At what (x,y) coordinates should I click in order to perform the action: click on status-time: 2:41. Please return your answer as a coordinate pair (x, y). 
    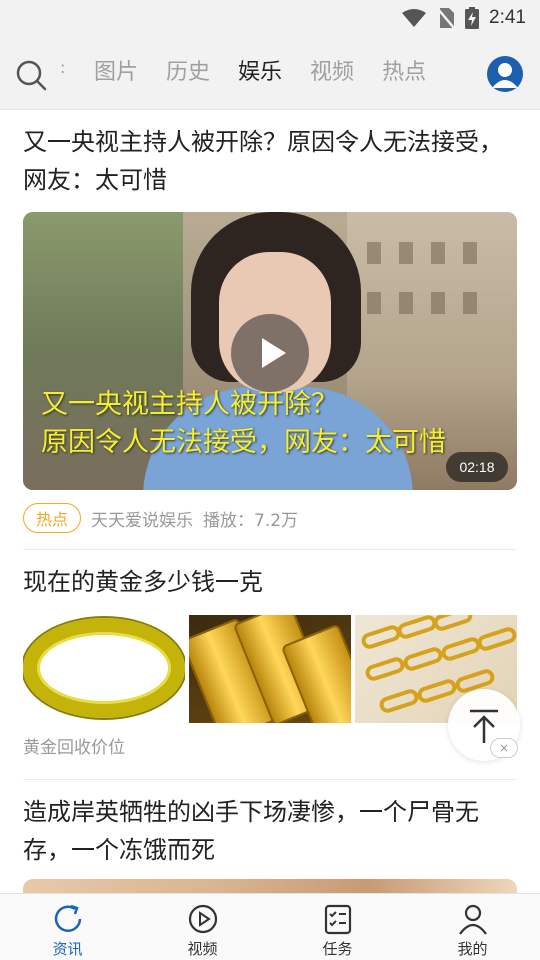
    Looking at the image, I should click on (507, 17).